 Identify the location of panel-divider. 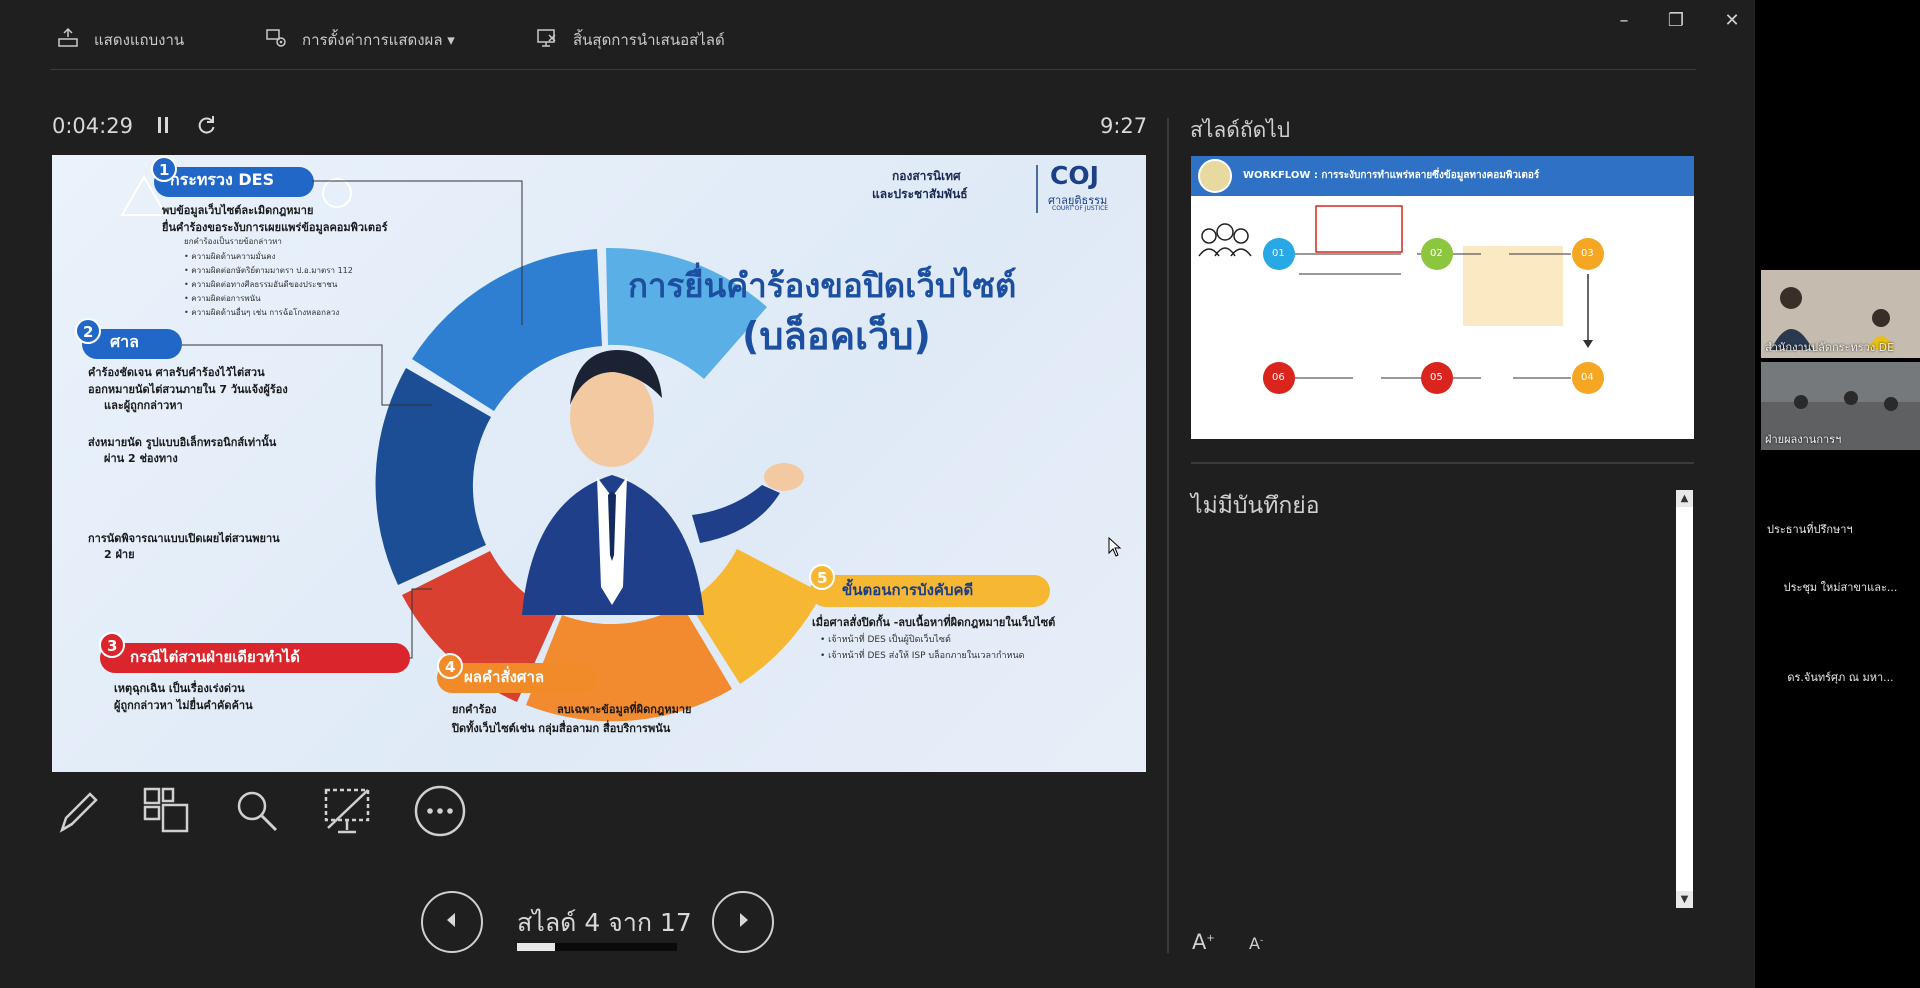
(1168, 535).